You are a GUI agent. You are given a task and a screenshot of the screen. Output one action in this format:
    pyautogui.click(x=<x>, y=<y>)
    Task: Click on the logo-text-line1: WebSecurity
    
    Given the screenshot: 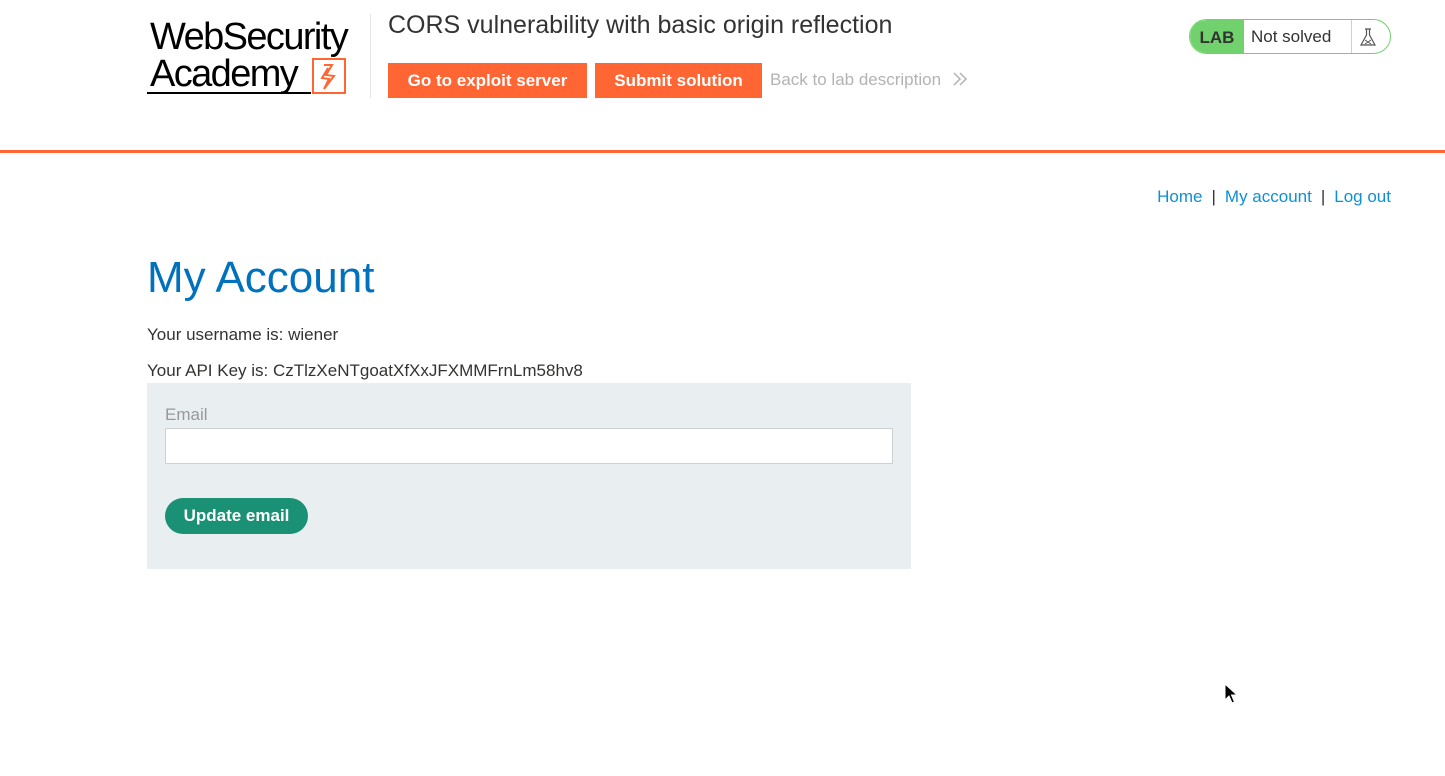 What is the action you would take?
    pyautogui.click(x=249, y=37)
    